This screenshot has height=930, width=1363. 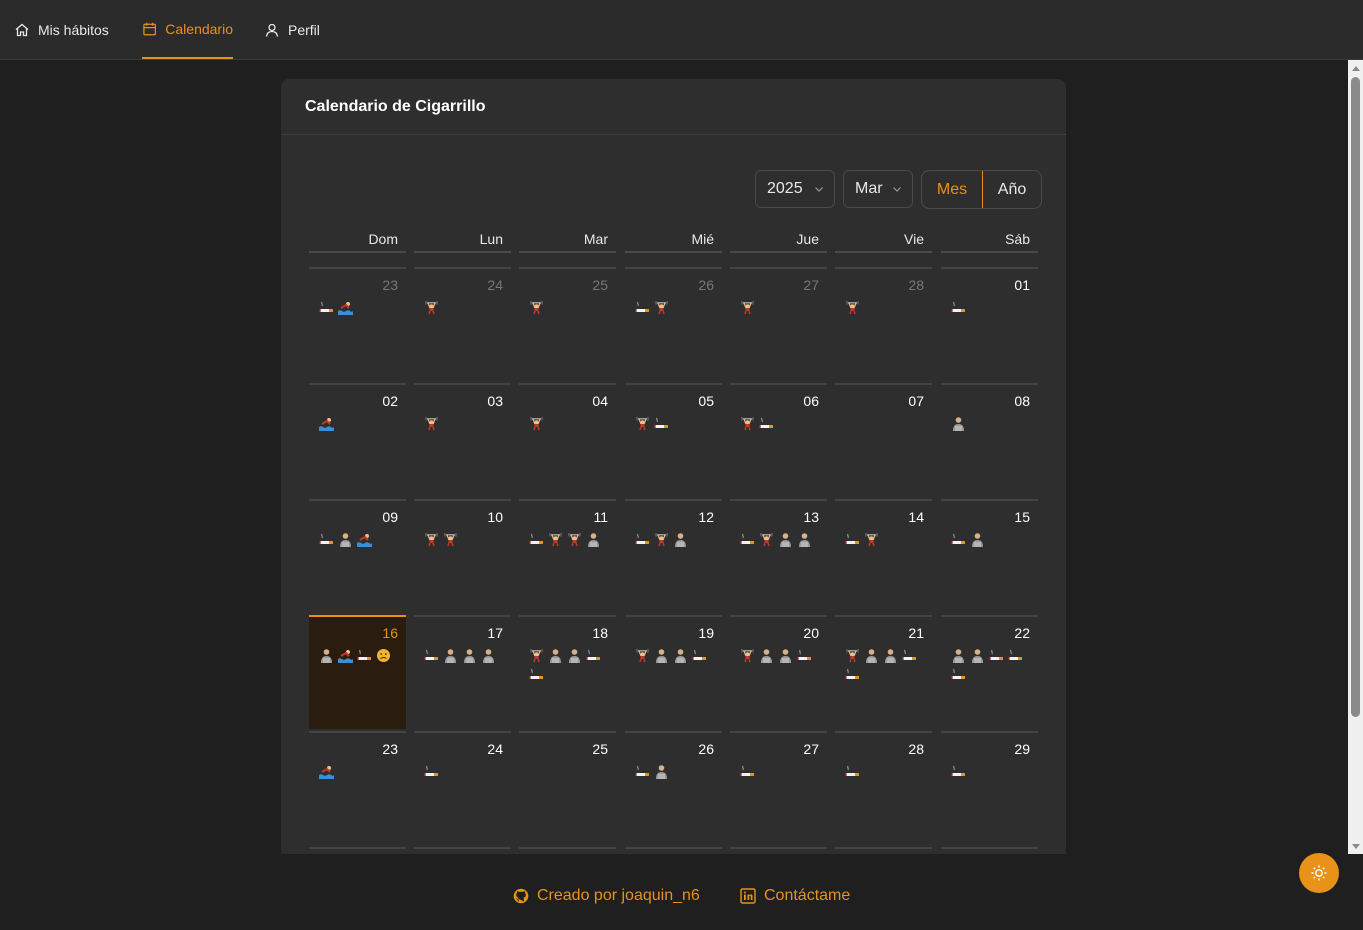 I want to click on day-cell: 18, so click(x=567, y=672).